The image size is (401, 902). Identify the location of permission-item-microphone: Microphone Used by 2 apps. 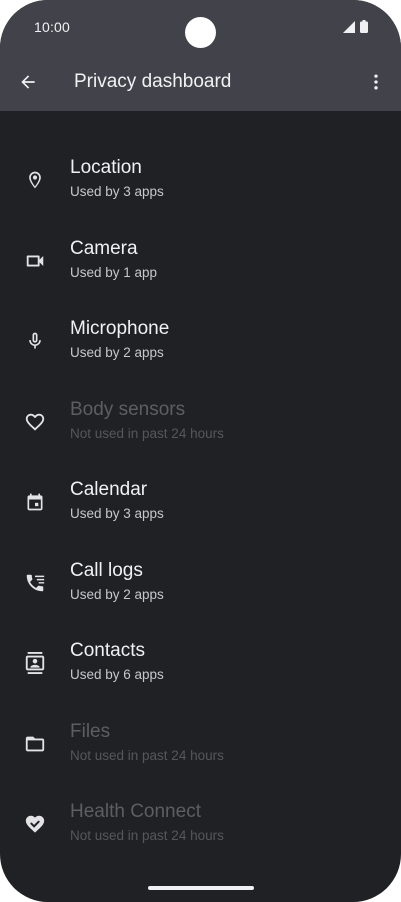
(200, 345).